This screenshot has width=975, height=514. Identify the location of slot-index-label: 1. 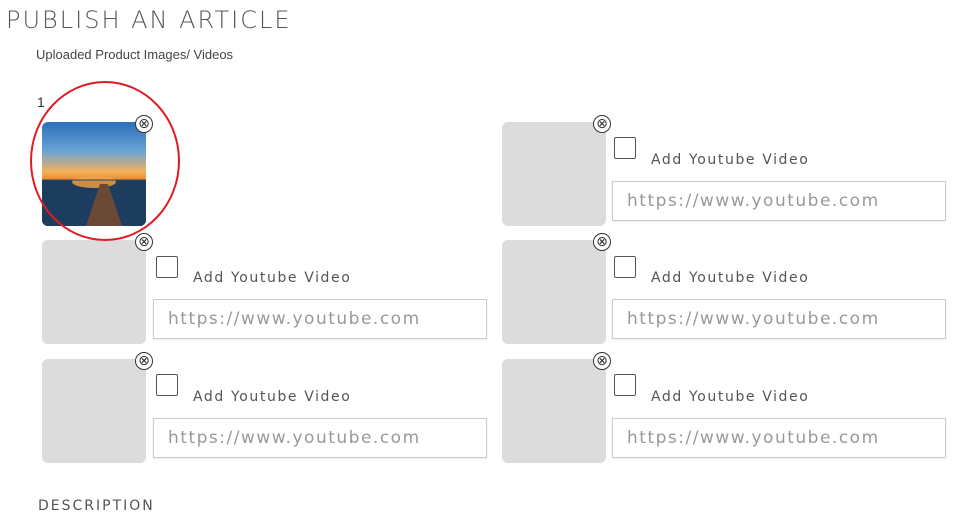
(41, 102).